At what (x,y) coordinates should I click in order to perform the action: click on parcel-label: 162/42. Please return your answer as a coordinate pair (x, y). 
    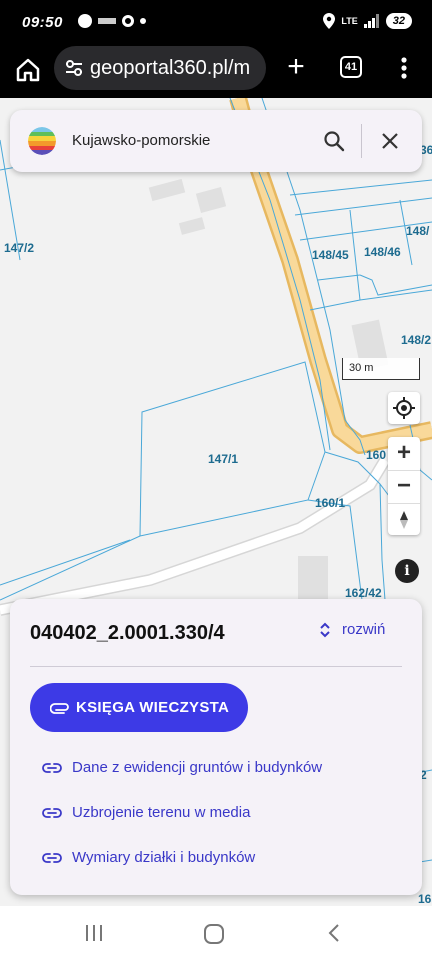
    Looking at the image, I should click on (363, 593).